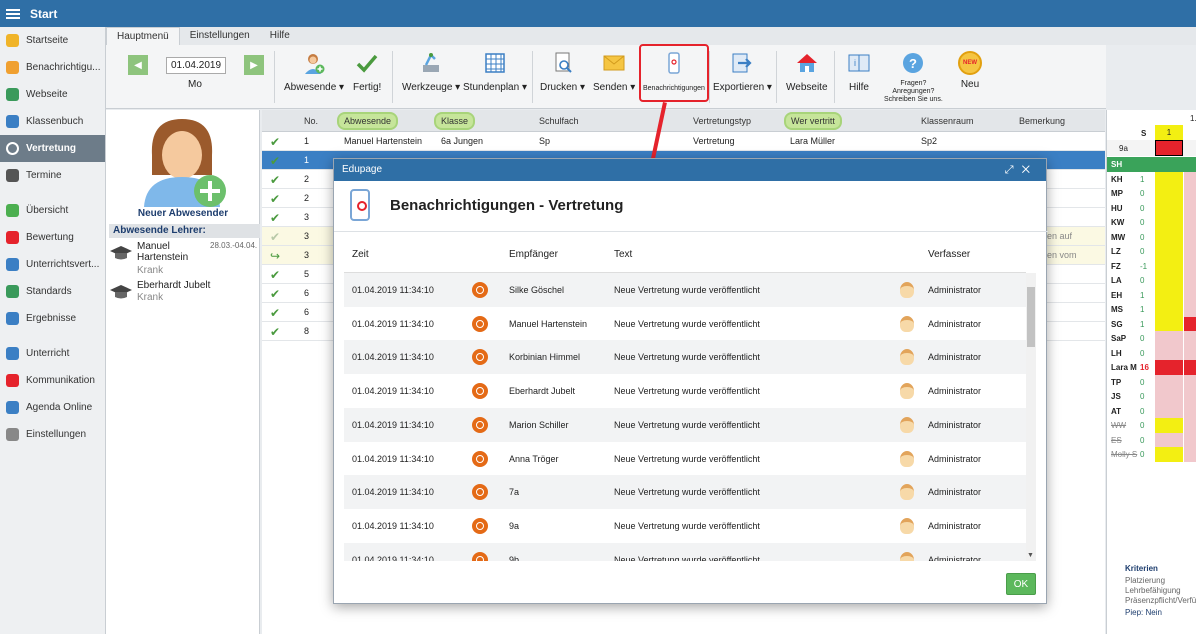  I want to click on table-scrollbar: ▼, so click(1031, 417).